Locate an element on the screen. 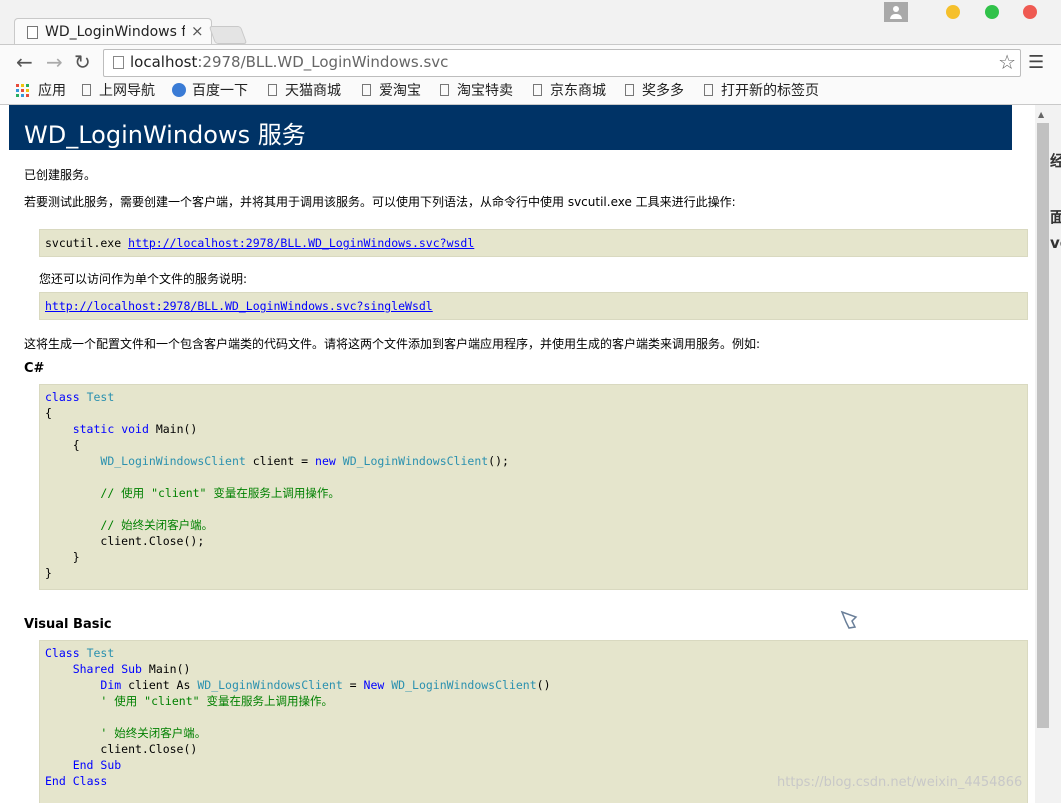  bookmark-item: 百度一下 is located at coordinates (210, 90).